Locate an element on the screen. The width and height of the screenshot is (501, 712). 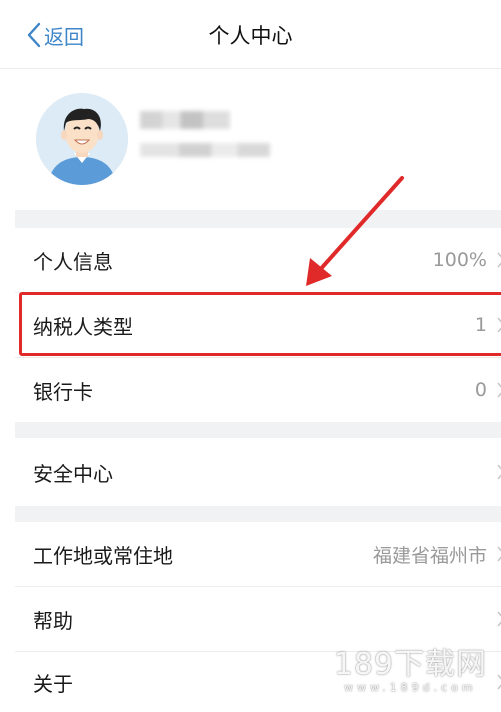
avatar is located at coordinates (82, 139).